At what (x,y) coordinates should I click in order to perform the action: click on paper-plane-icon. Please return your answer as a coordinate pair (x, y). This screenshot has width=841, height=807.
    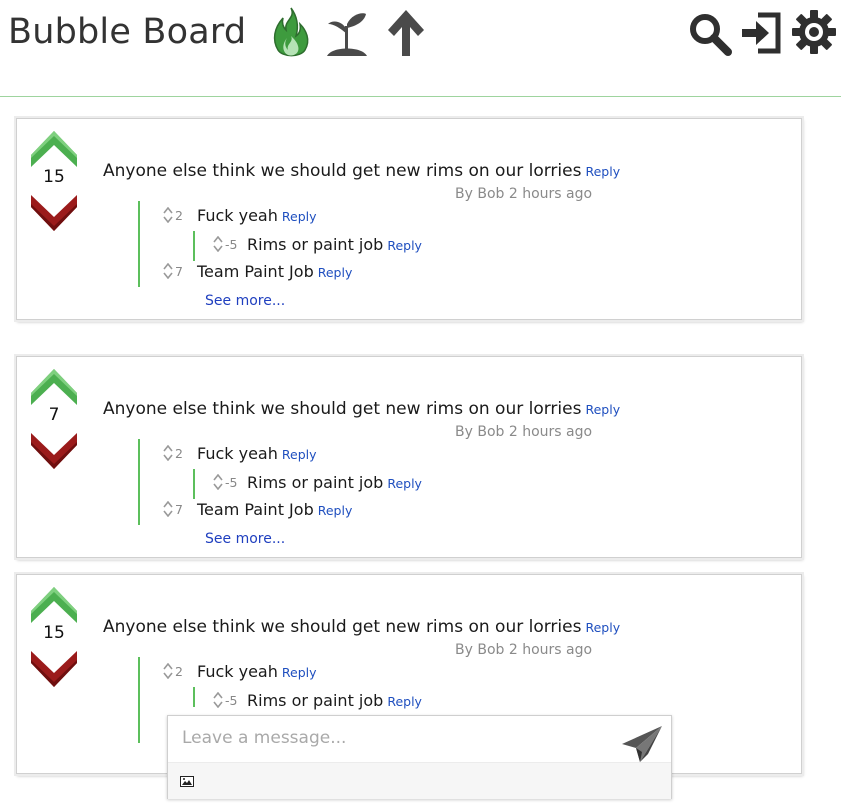
    Looking at the image, I should click on (642, 744).